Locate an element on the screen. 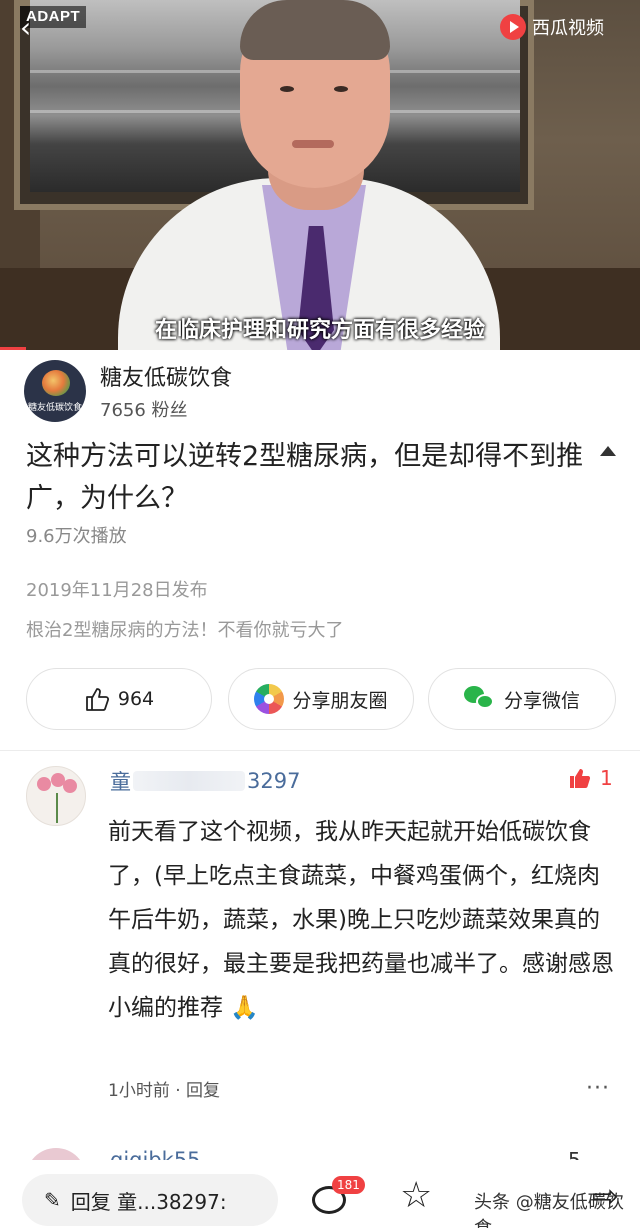  back-icon: ‹ is located at coordinates (31, 28).